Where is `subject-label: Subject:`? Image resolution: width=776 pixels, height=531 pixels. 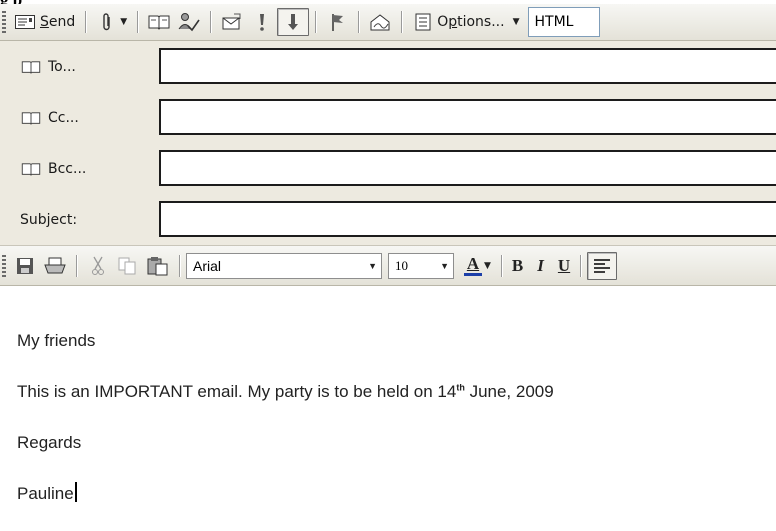
subject-label: Subject: is located at coordinates (49, 219).